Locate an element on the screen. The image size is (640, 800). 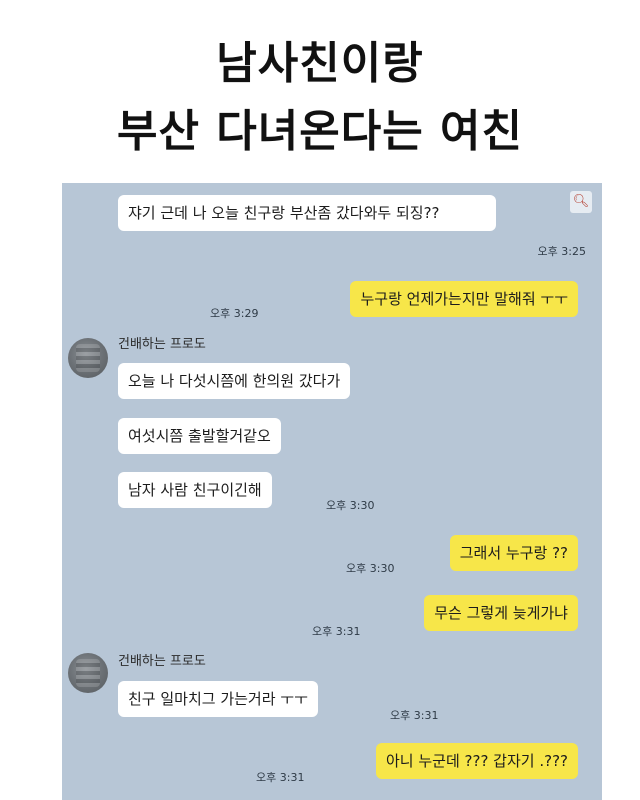
headline-line-2: 부산 다녀온다는 여친 is located at coordinates (320, 131).